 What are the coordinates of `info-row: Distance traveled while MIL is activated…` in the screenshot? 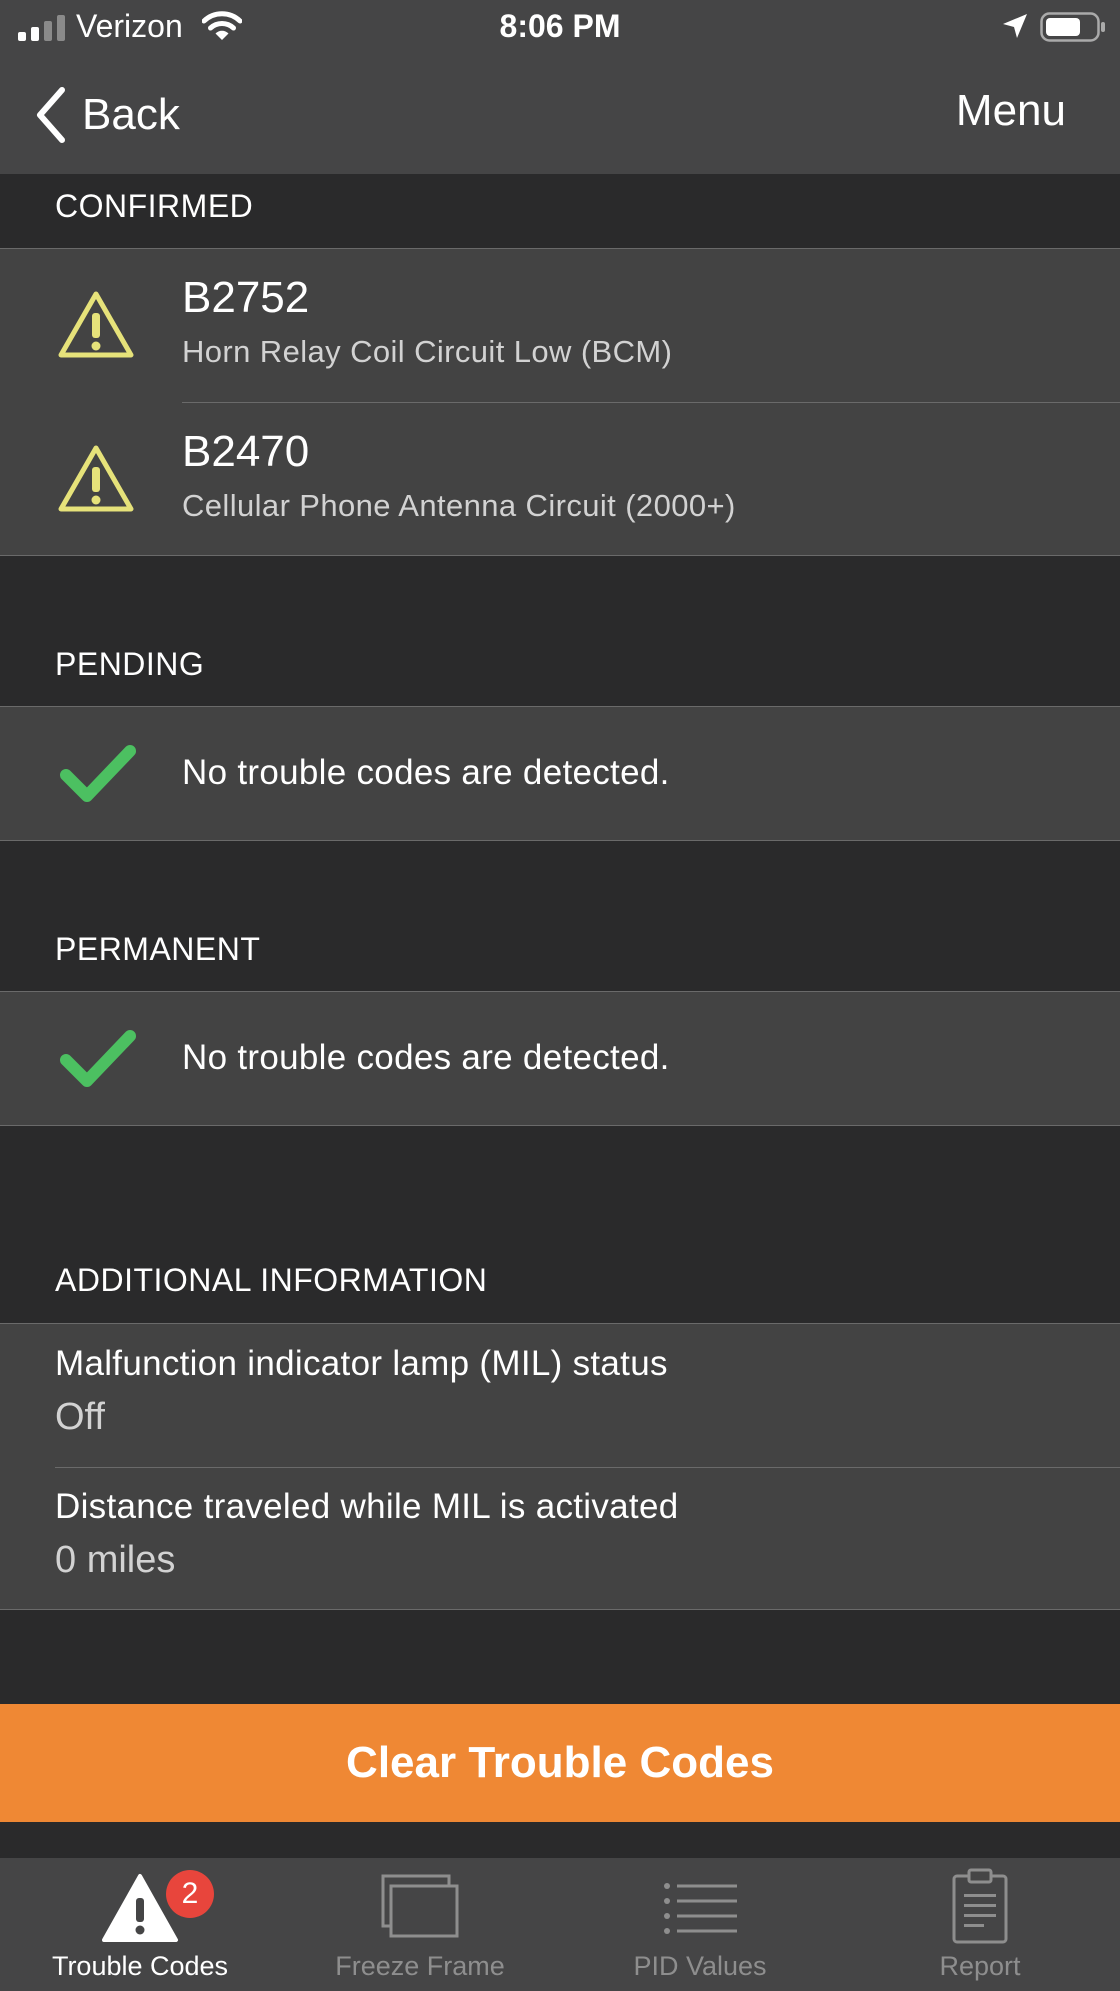 It's located at (560, 1539).